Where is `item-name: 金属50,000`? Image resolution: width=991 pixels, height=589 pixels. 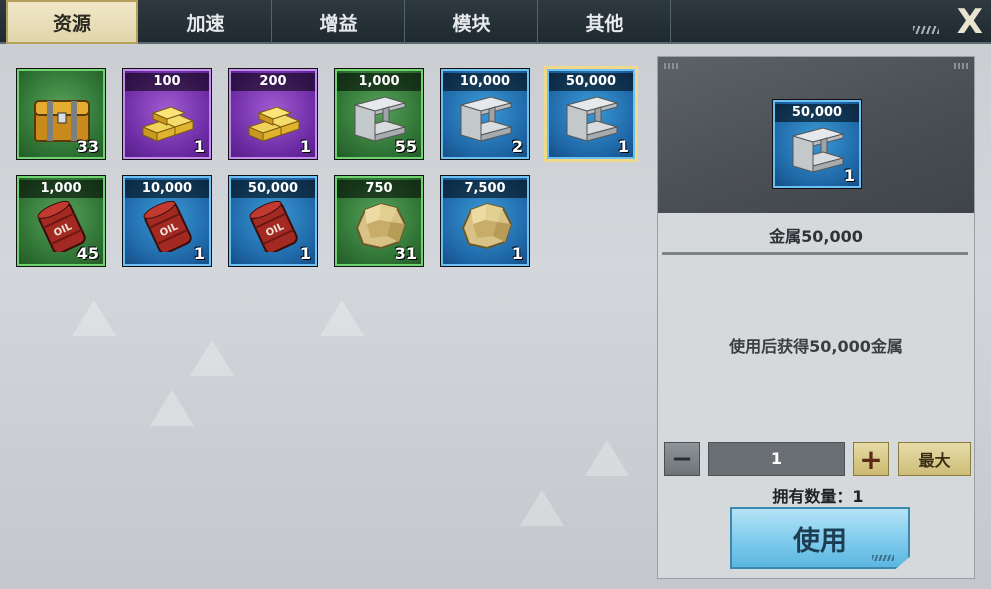 item-name: 金属50,000 is located at coordinates (816, 236).